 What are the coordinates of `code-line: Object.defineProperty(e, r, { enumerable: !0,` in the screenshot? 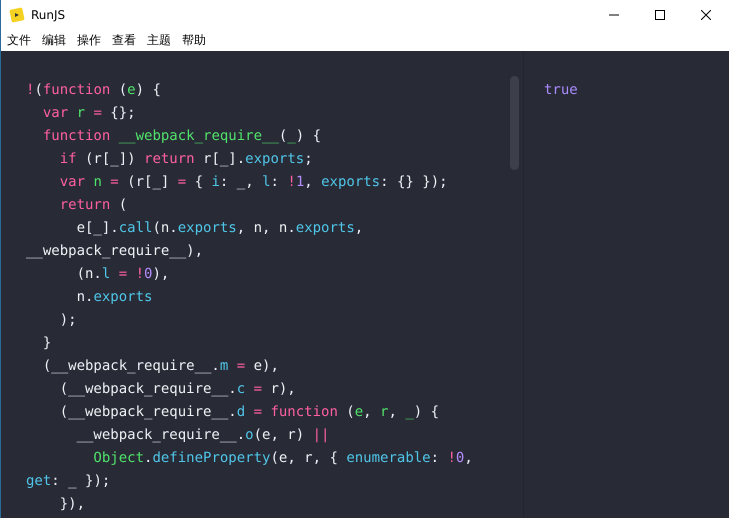 It's located at (283, 458).